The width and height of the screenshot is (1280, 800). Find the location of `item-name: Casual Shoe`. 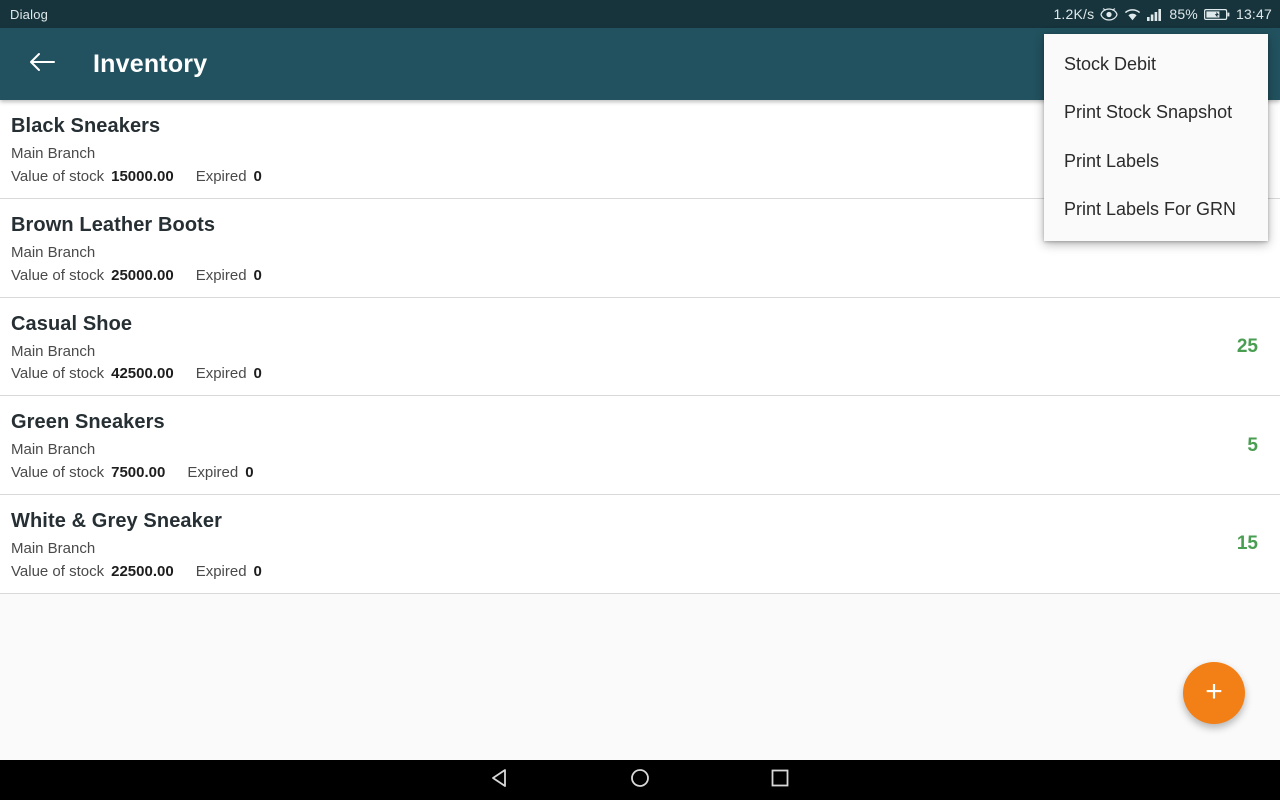

item-name: Casual Shoe is located at coordinates (72, 323).